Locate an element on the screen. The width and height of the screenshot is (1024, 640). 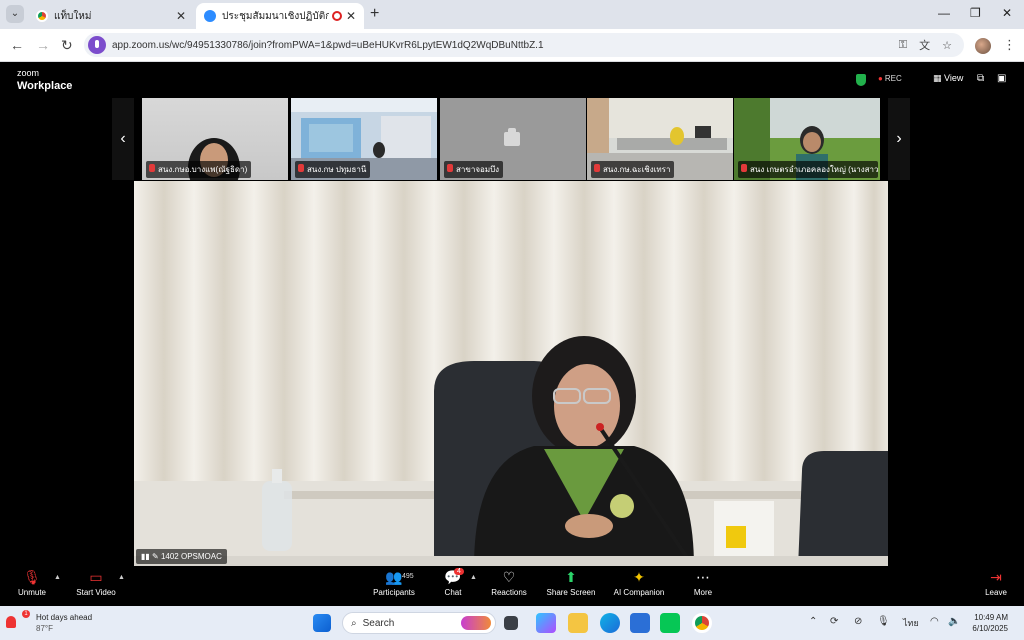
encryption-shield-icon is located at coordinates (861, 80).